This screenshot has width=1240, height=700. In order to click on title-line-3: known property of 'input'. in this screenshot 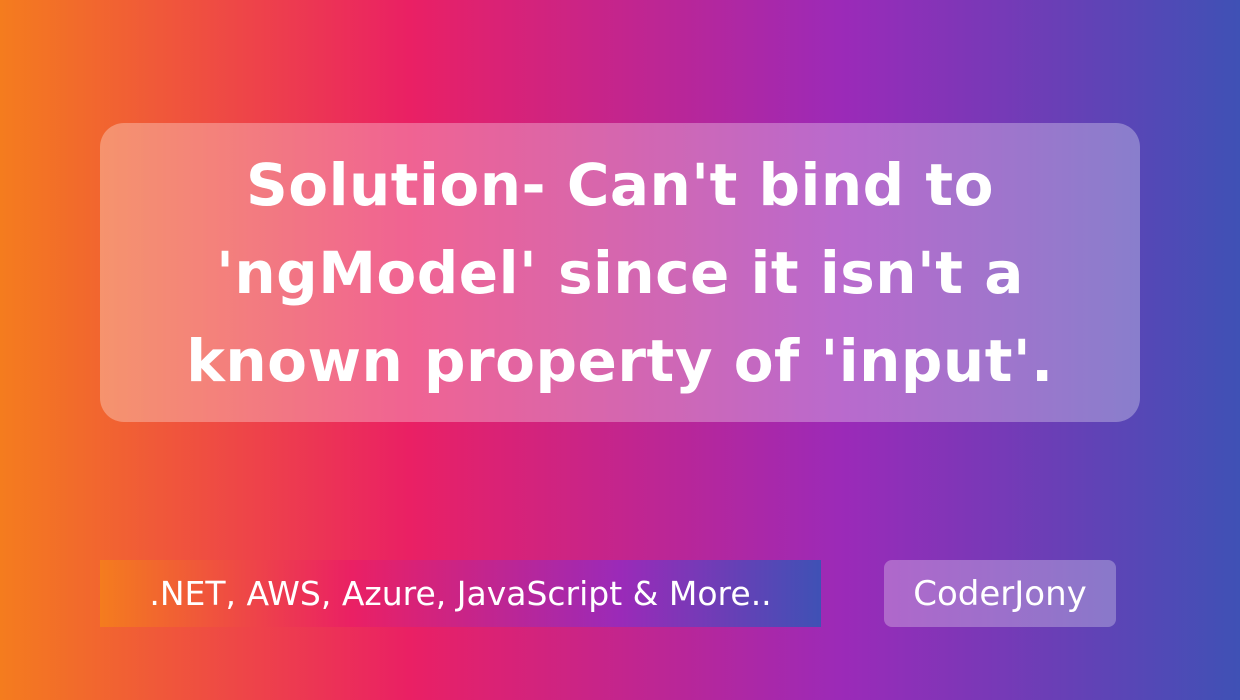, I will do `click(620, 360)`.